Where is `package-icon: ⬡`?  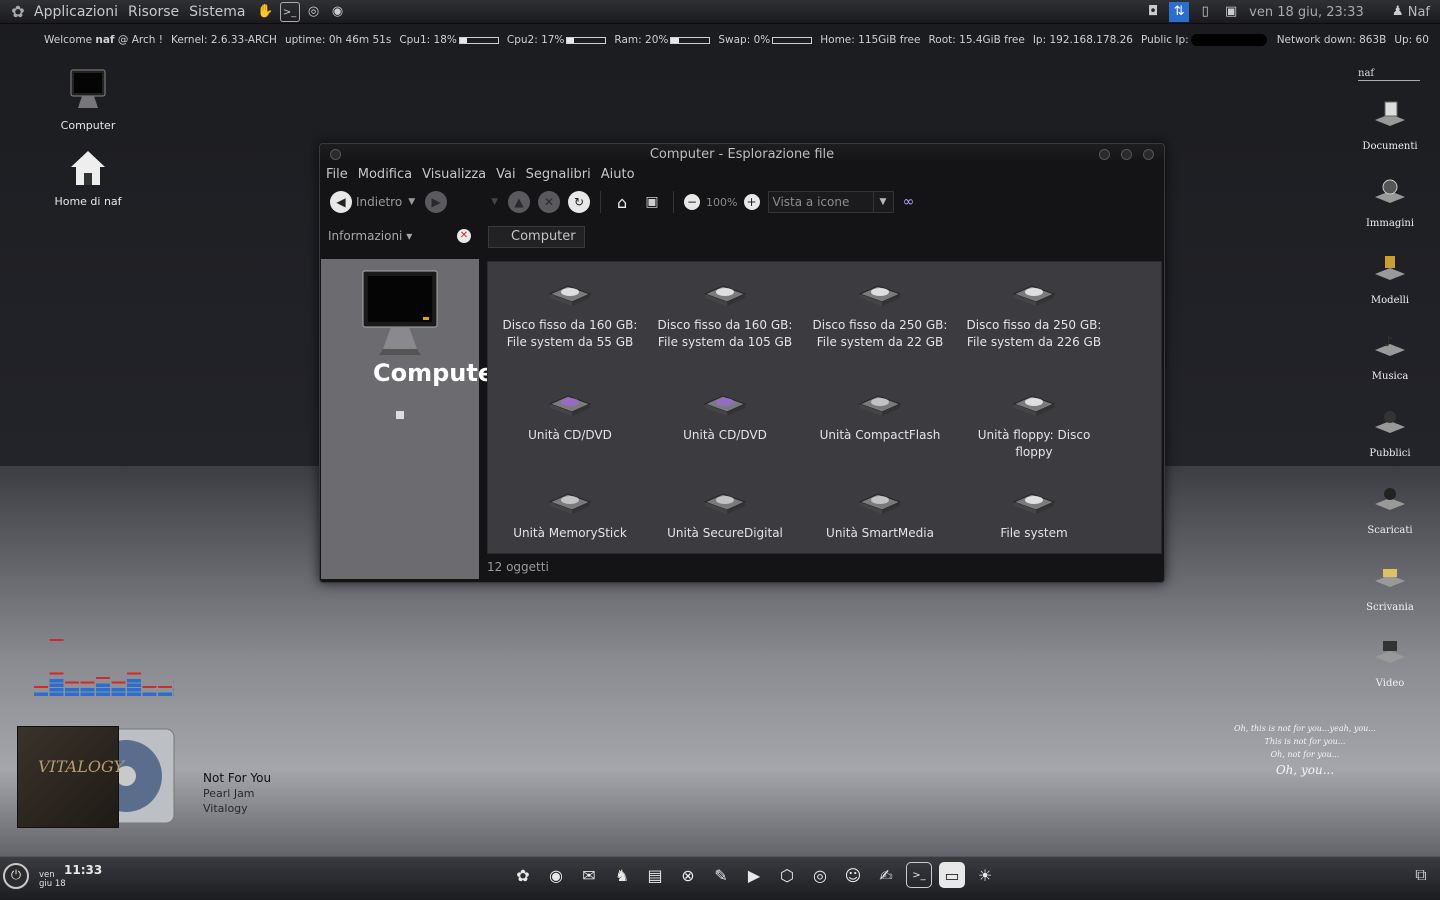
package-icon: ⬡ is located at coordinates (787, 875).